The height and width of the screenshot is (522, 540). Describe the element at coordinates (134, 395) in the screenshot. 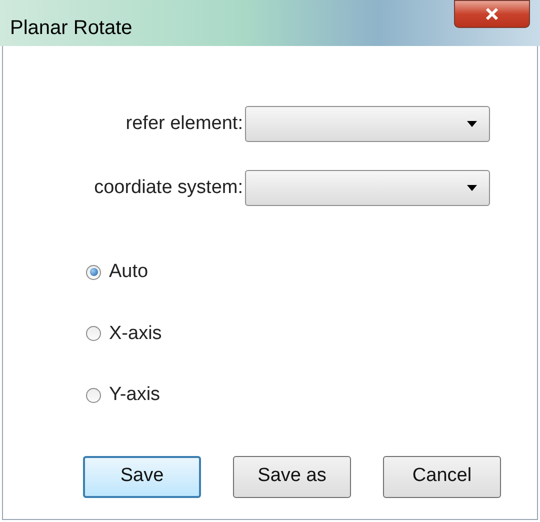

I see `radio-label: Y-axis` at that location.